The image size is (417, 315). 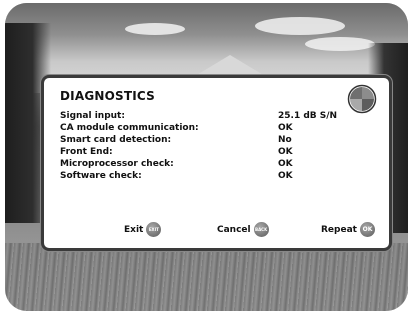 What do you see at coordinates (215, 141) in the screenshot?
I see `diagnostic-row-smart-card: Smart card detection: No` at bounding box center [215, 141].